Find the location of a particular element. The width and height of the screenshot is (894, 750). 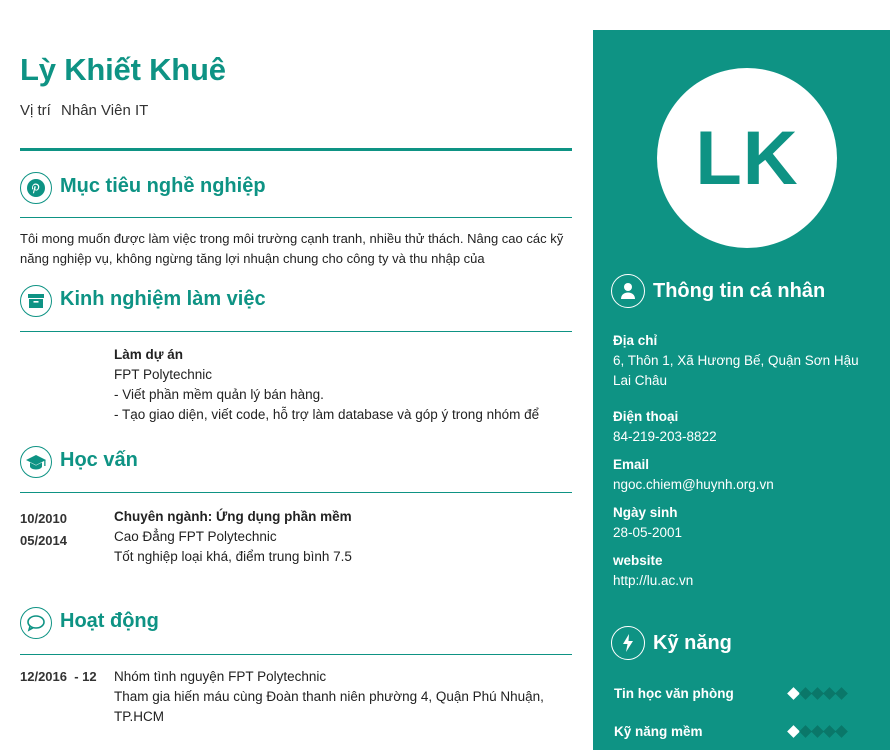

experience-title: Kinh nghiệm làm việc is located at coordinates (163, 299).